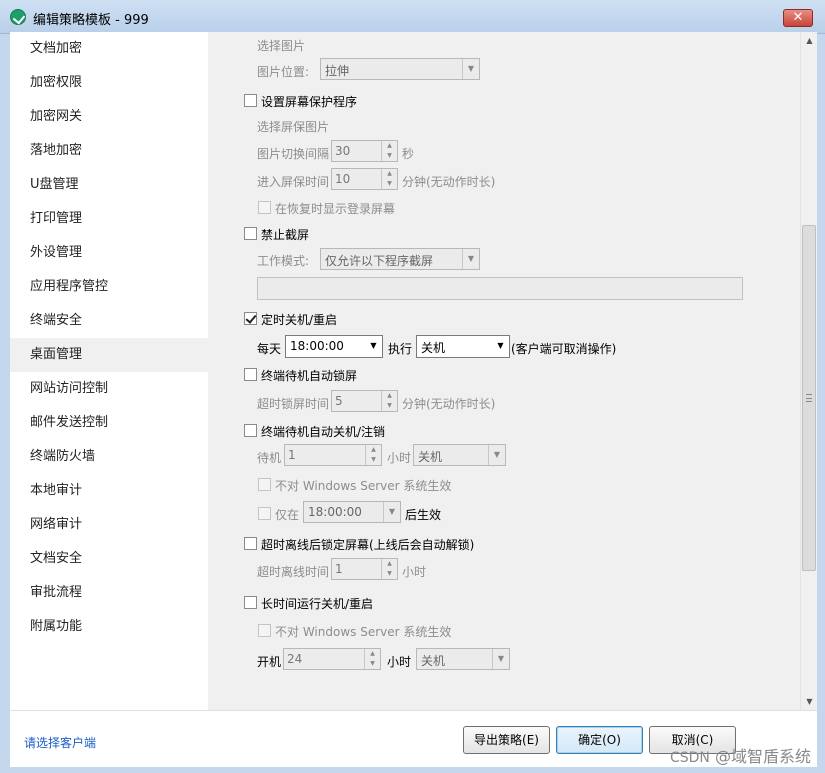 The image size is (825, 773). I want to click on window-frame-bottom, so click(412, 770).